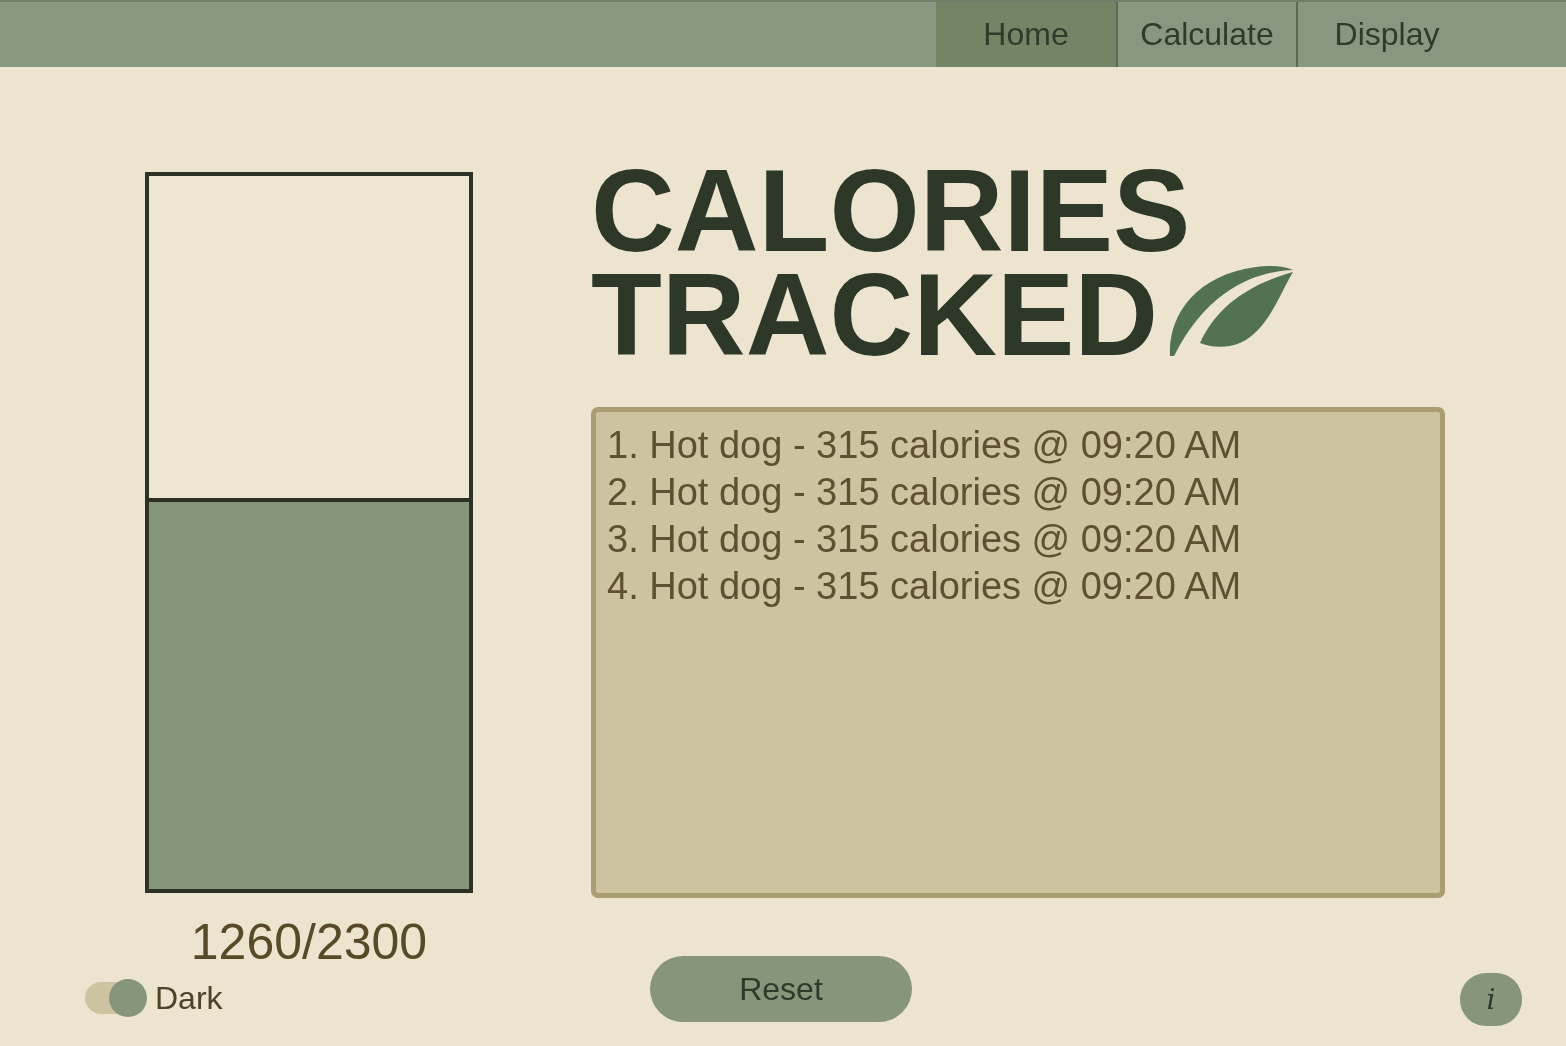  I want to click on log-entry: 4. Hot dog - 315 calories @ 09:20 AM, so click(925, 586).